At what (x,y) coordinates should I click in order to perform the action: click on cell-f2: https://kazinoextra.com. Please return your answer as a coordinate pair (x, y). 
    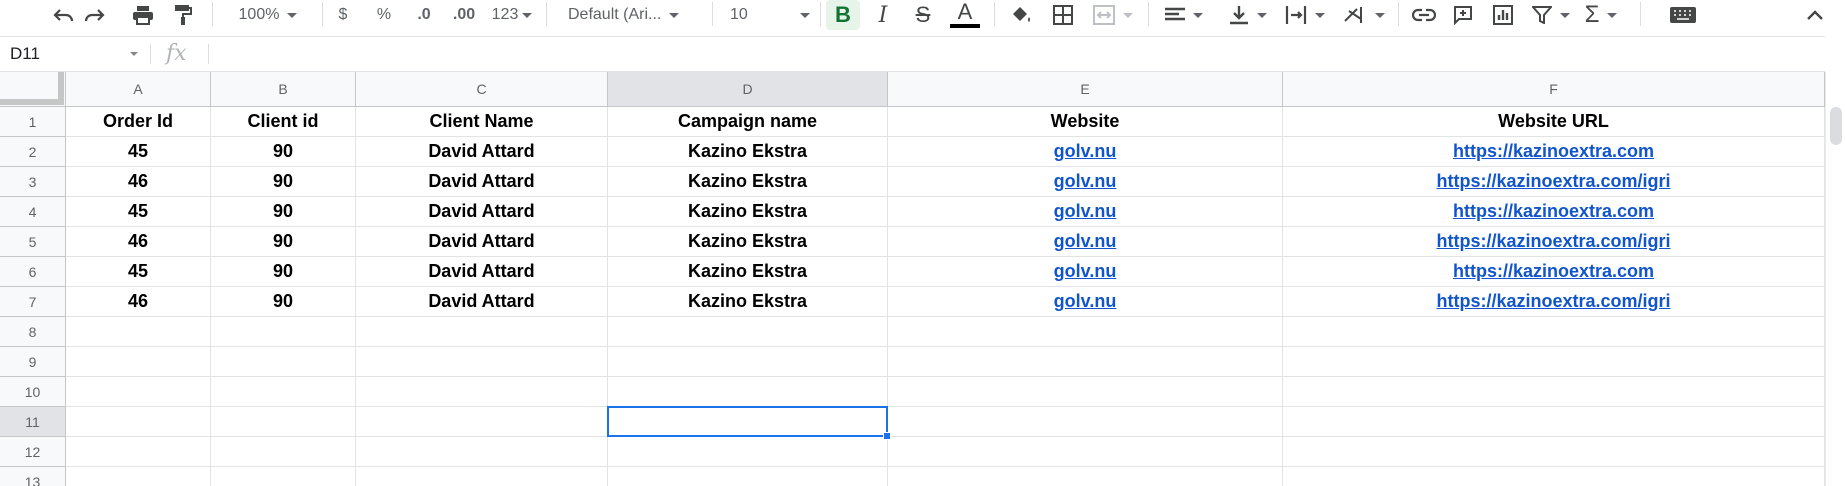
    Looking at the image, I should click on (1554, 152).